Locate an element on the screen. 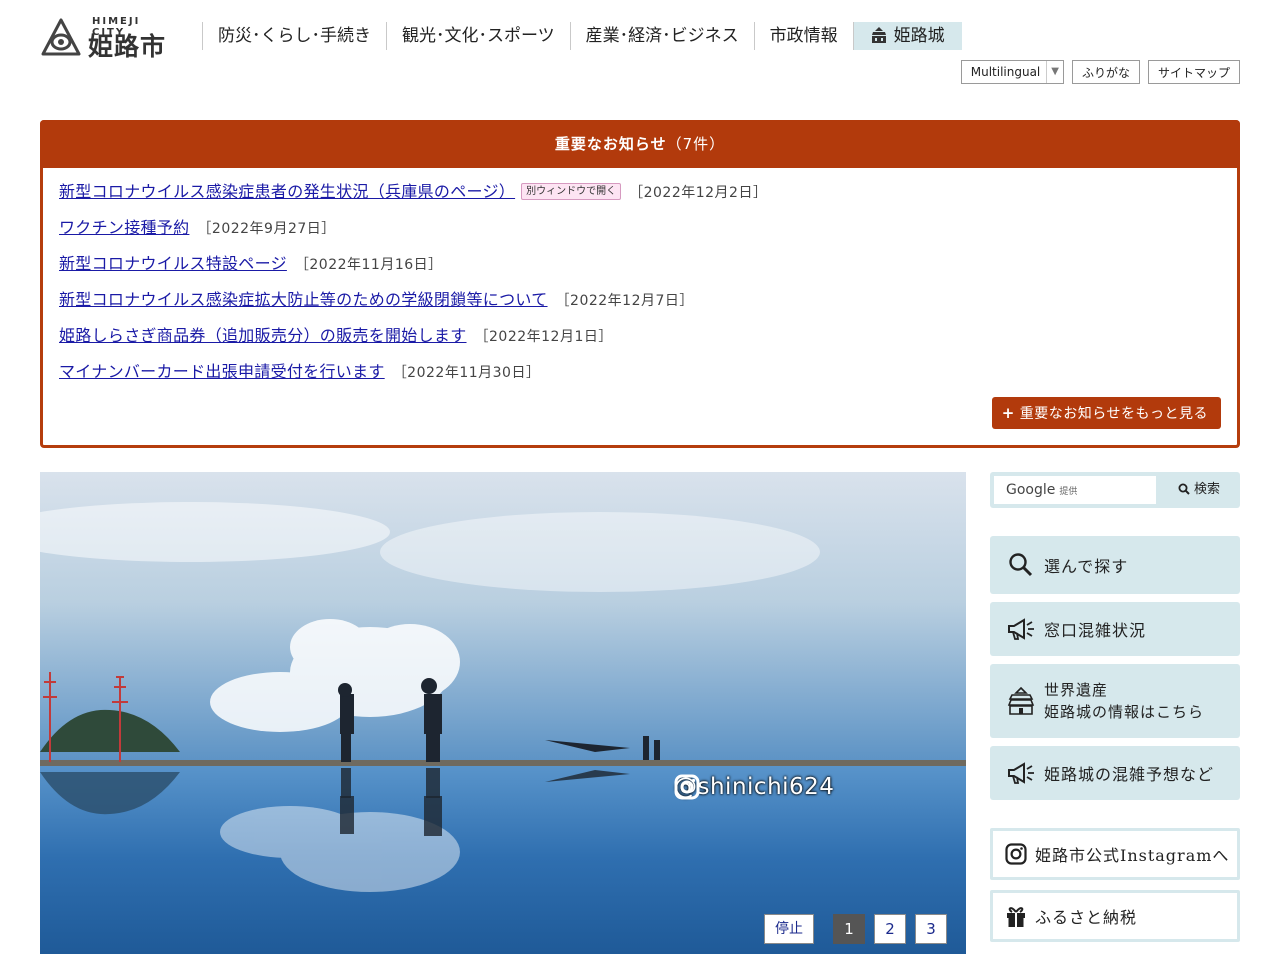 The image size is (1280, 960). world-heritage-castle-button: 世界遺産 姫路城の情報はこちら is located at coordinates (1115, 701).